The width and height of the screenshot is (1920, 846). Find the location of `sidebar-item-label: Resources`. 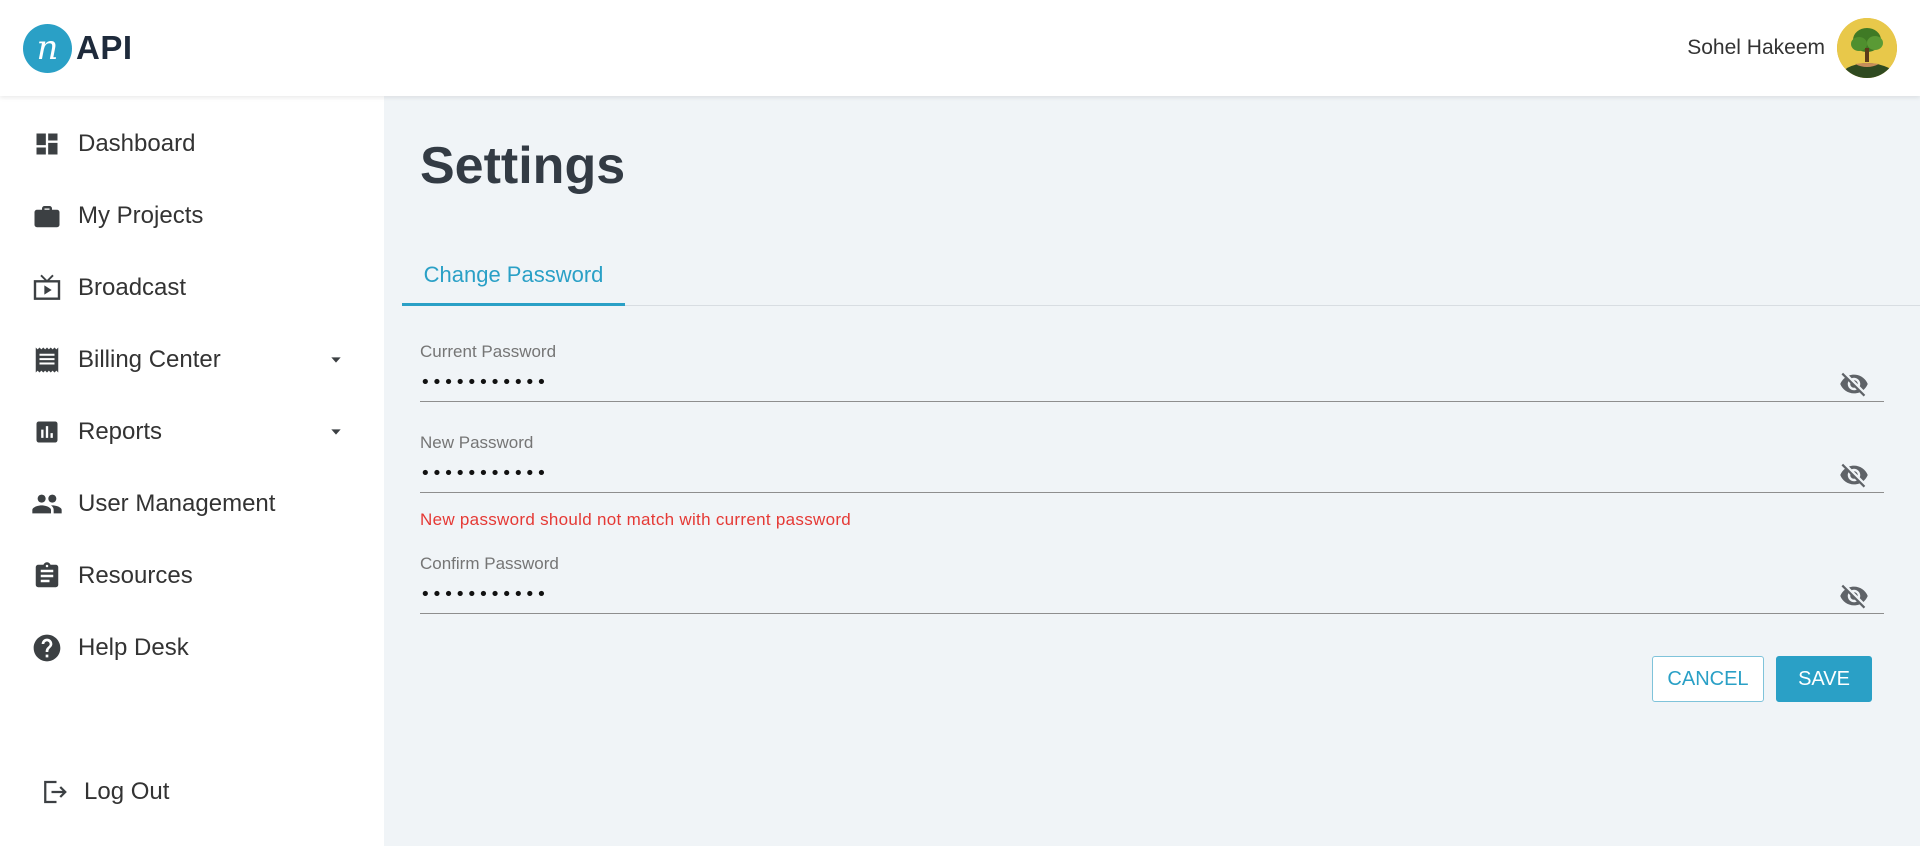

sidebar-item-label: Resources is located at coordinates (135, 575).